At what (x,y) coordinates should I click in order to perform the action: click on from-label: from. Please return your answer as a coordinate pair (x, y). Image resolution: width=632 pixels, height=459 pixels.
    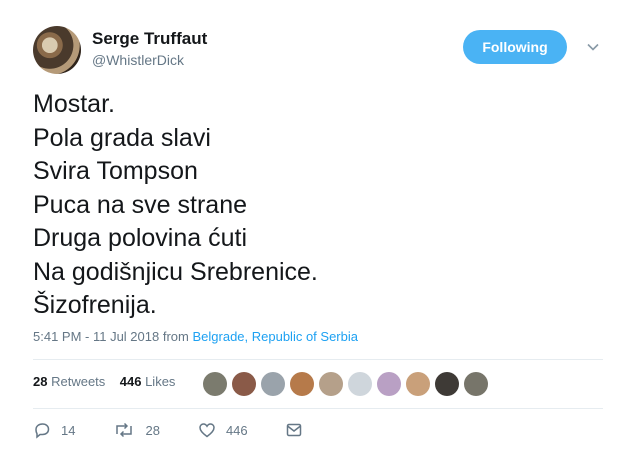
    Looking at the image, I should click on (175, 336).